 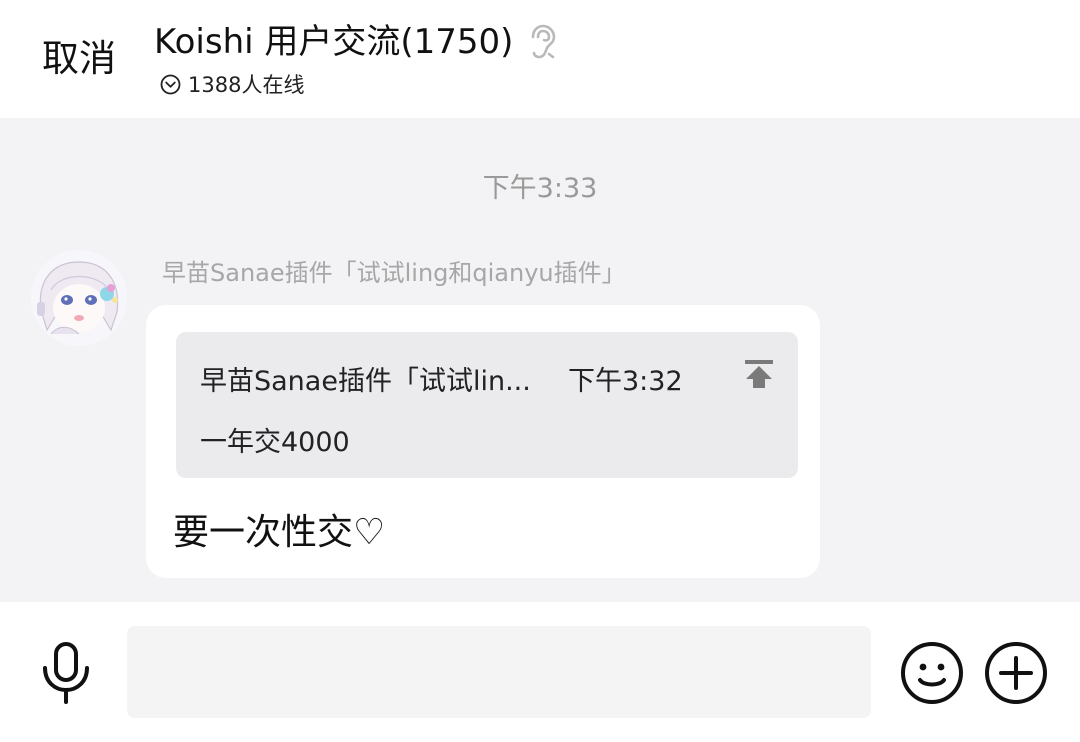 What do you see at coordinates (394, 270) in the screenshot?
I see `sender-name: 早苗Sanae插件「试试ling和qianyu插件」` at bounding box center [394, 270].